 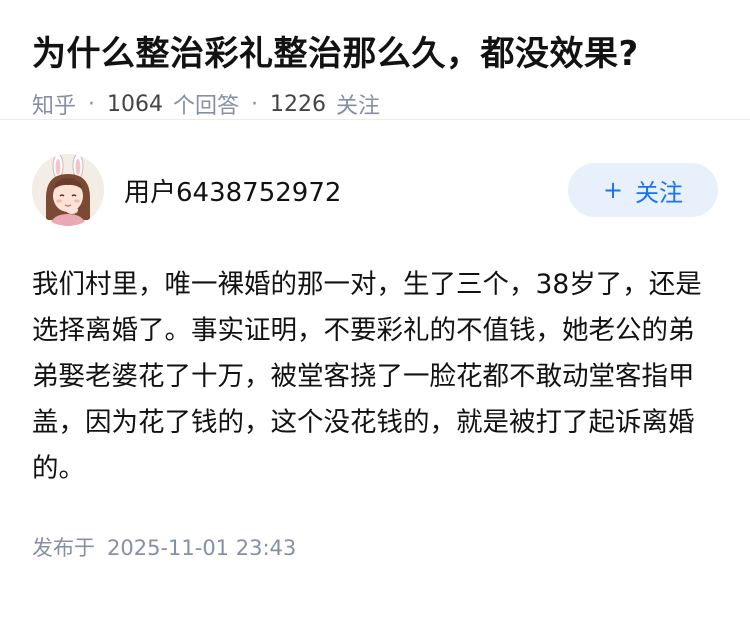 I want to click on question-meta: 知乎 · 1064 个回答 · 1226 关注, so click(x=375, y=104).